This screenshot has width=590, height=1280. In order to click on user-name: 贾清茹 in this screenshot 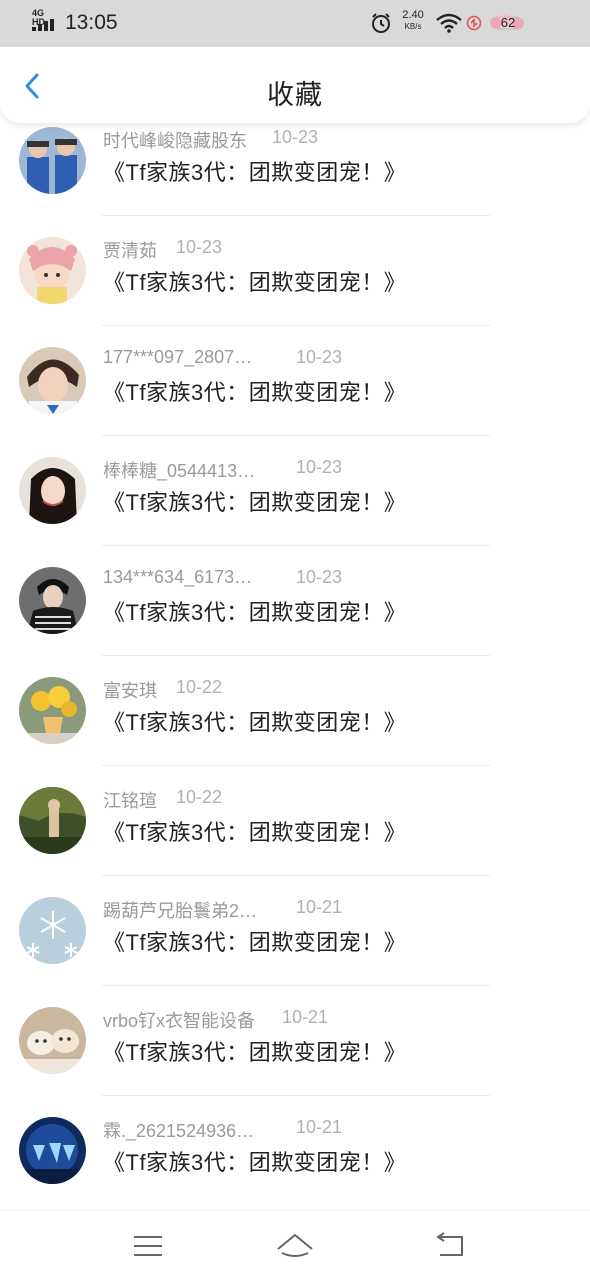, I will do `click(130, 251)`.